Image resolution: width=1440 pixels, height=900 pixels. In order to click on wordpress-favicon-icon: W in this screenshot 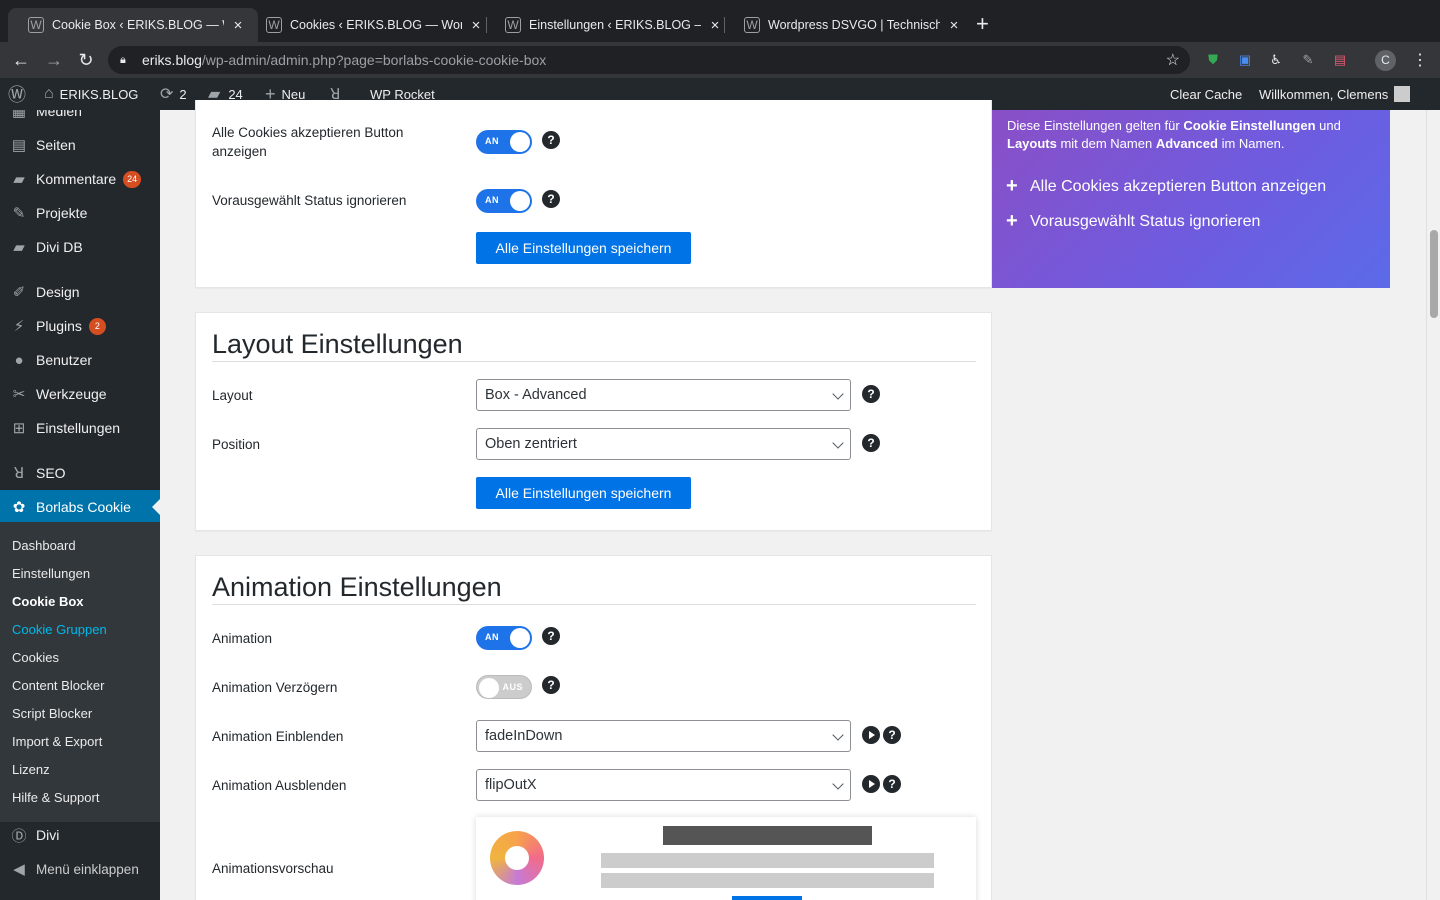, I will do `click(274, 25)`.